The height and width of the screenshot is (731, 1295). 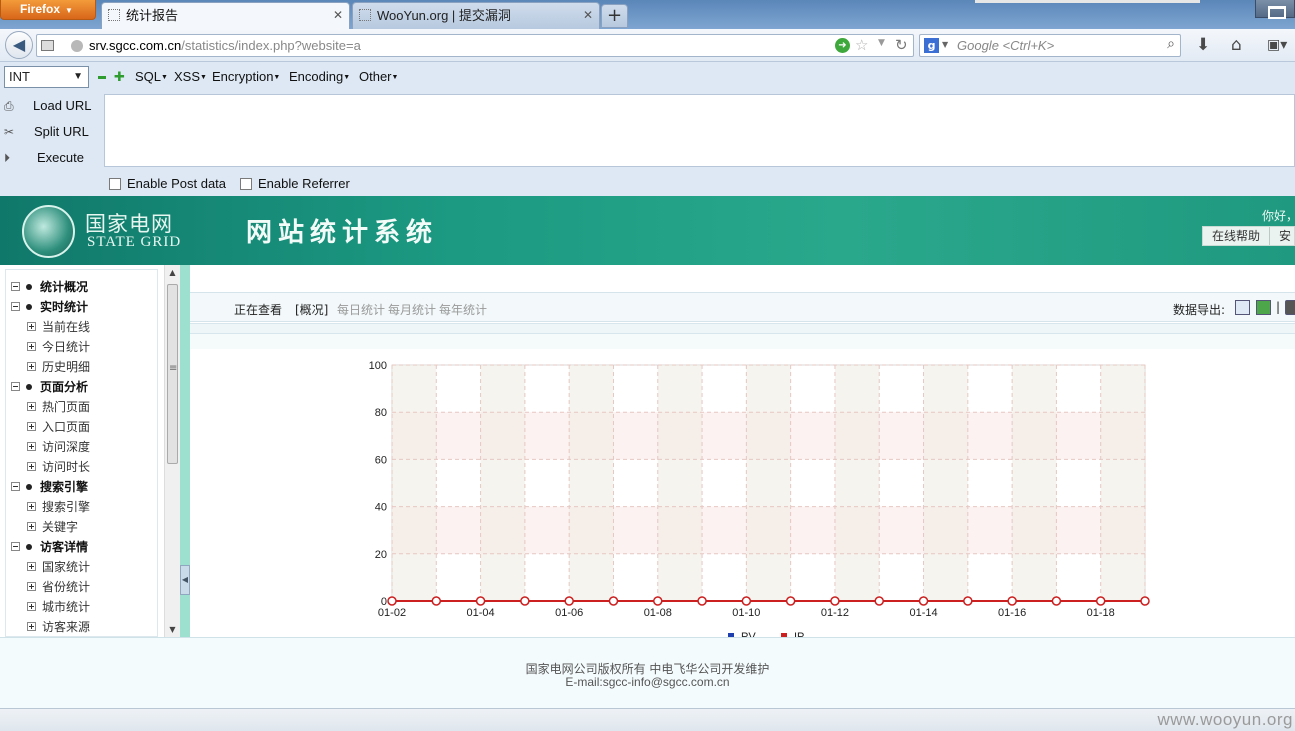 What do you see at coordinates (172, 629) in the screenshot?
I see `scroll-down-icon: ▼` at bounding box center [172, 629].